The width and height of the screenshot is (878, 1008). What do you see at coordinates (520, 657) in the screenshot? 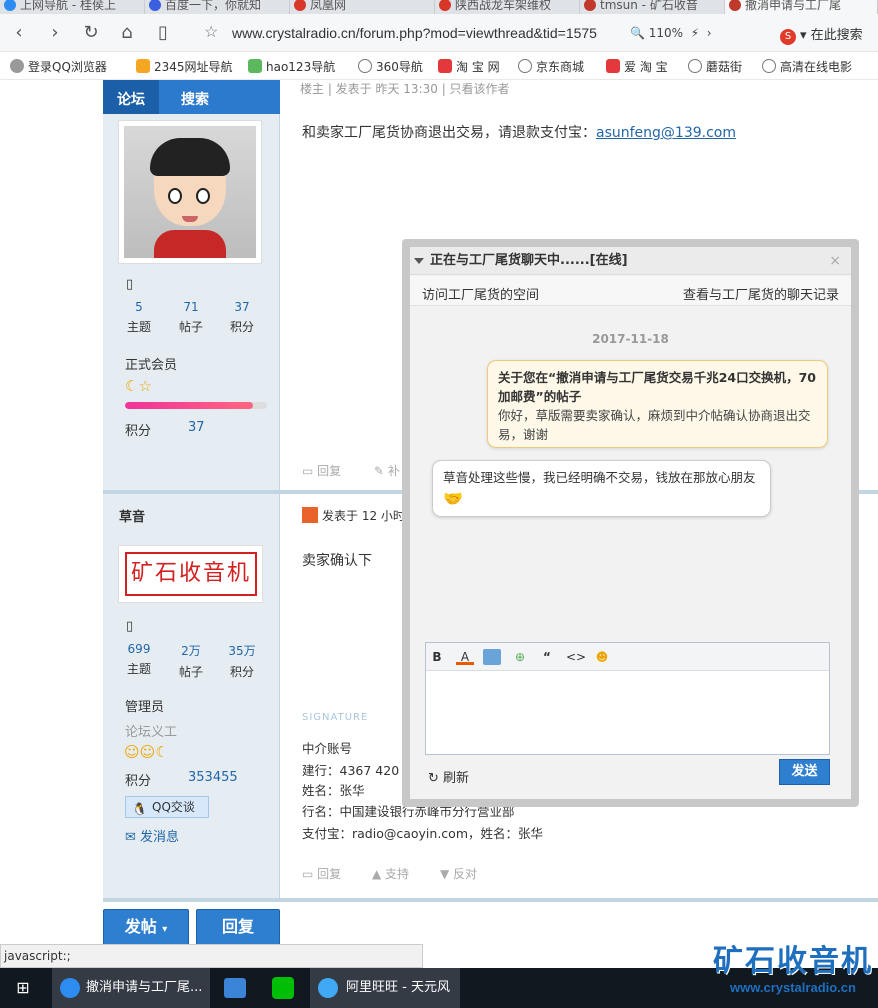
I see `link-icon: ⊕` at bounding box center [520, 657].